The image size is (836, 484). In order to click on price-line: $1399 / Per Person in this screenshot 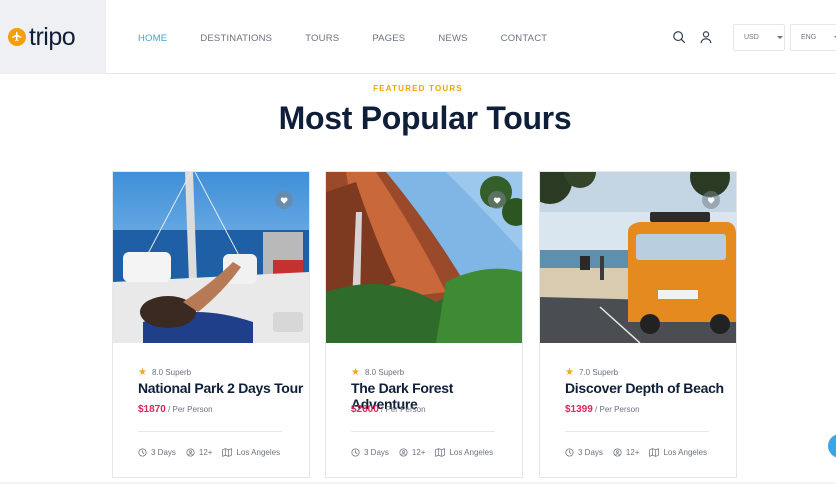, I will do `click(602, 409)`.